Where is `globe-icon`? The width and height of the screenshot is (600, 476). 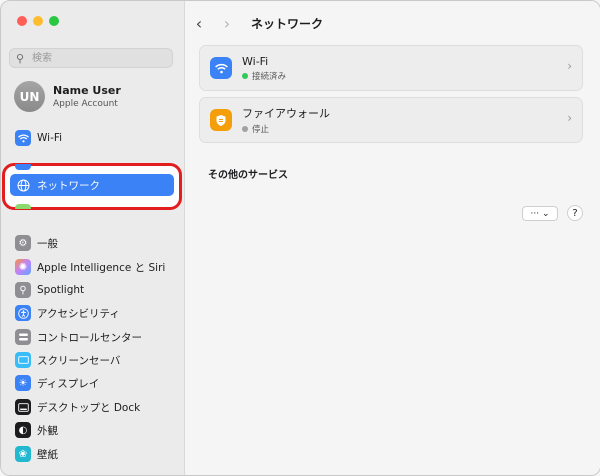 globe-icon is located at coordinates (23, 185).